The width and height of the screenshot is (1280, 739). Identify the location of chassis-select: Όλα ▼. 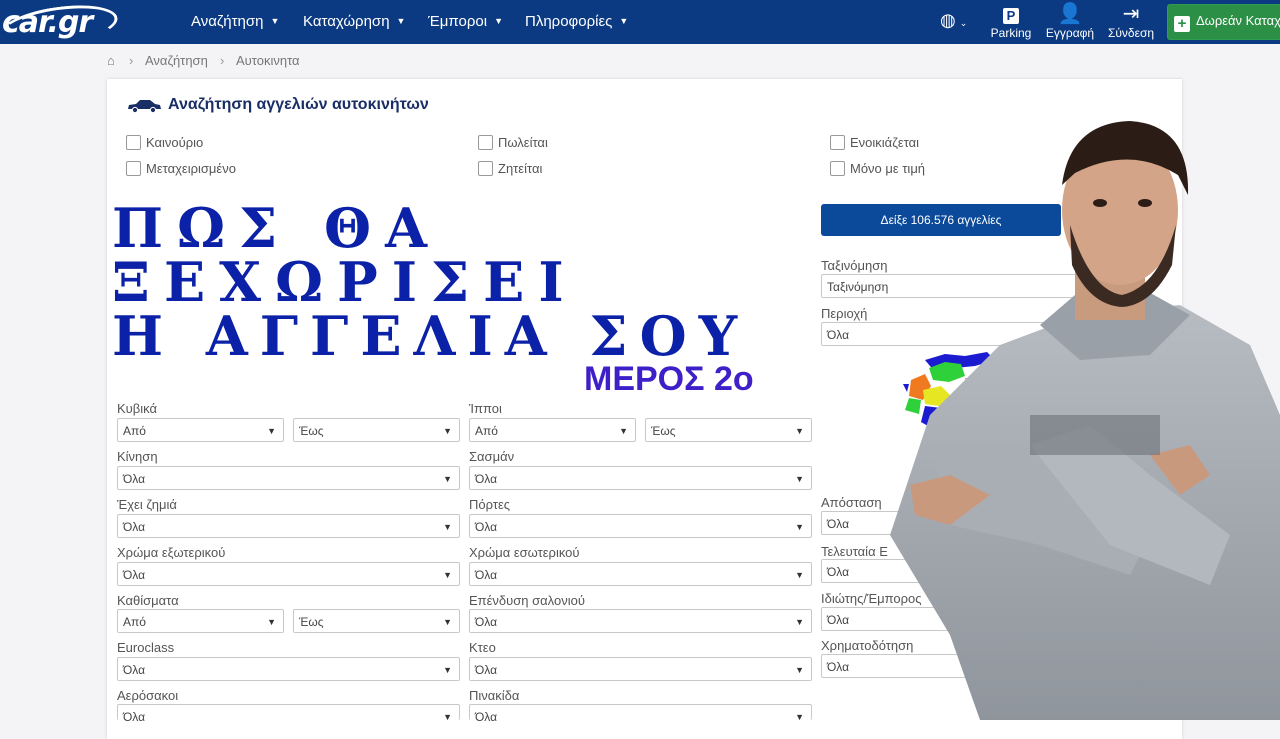
(640, 478).